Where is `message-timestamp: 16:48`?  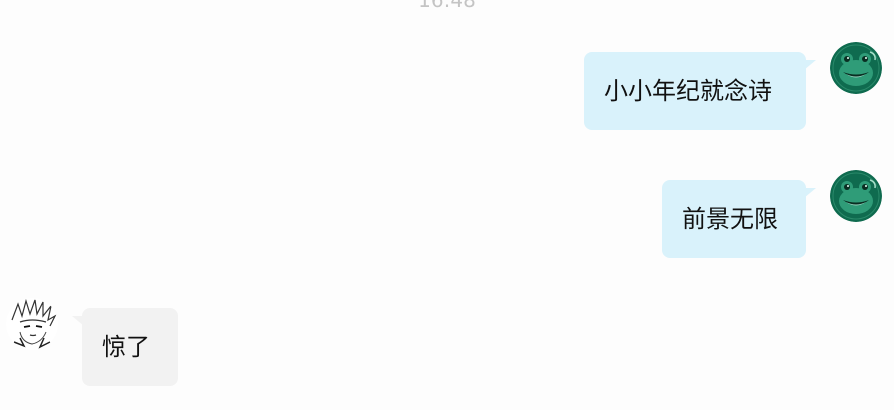 message-timestamp: 16:48 is located at coordinates (447, 6).